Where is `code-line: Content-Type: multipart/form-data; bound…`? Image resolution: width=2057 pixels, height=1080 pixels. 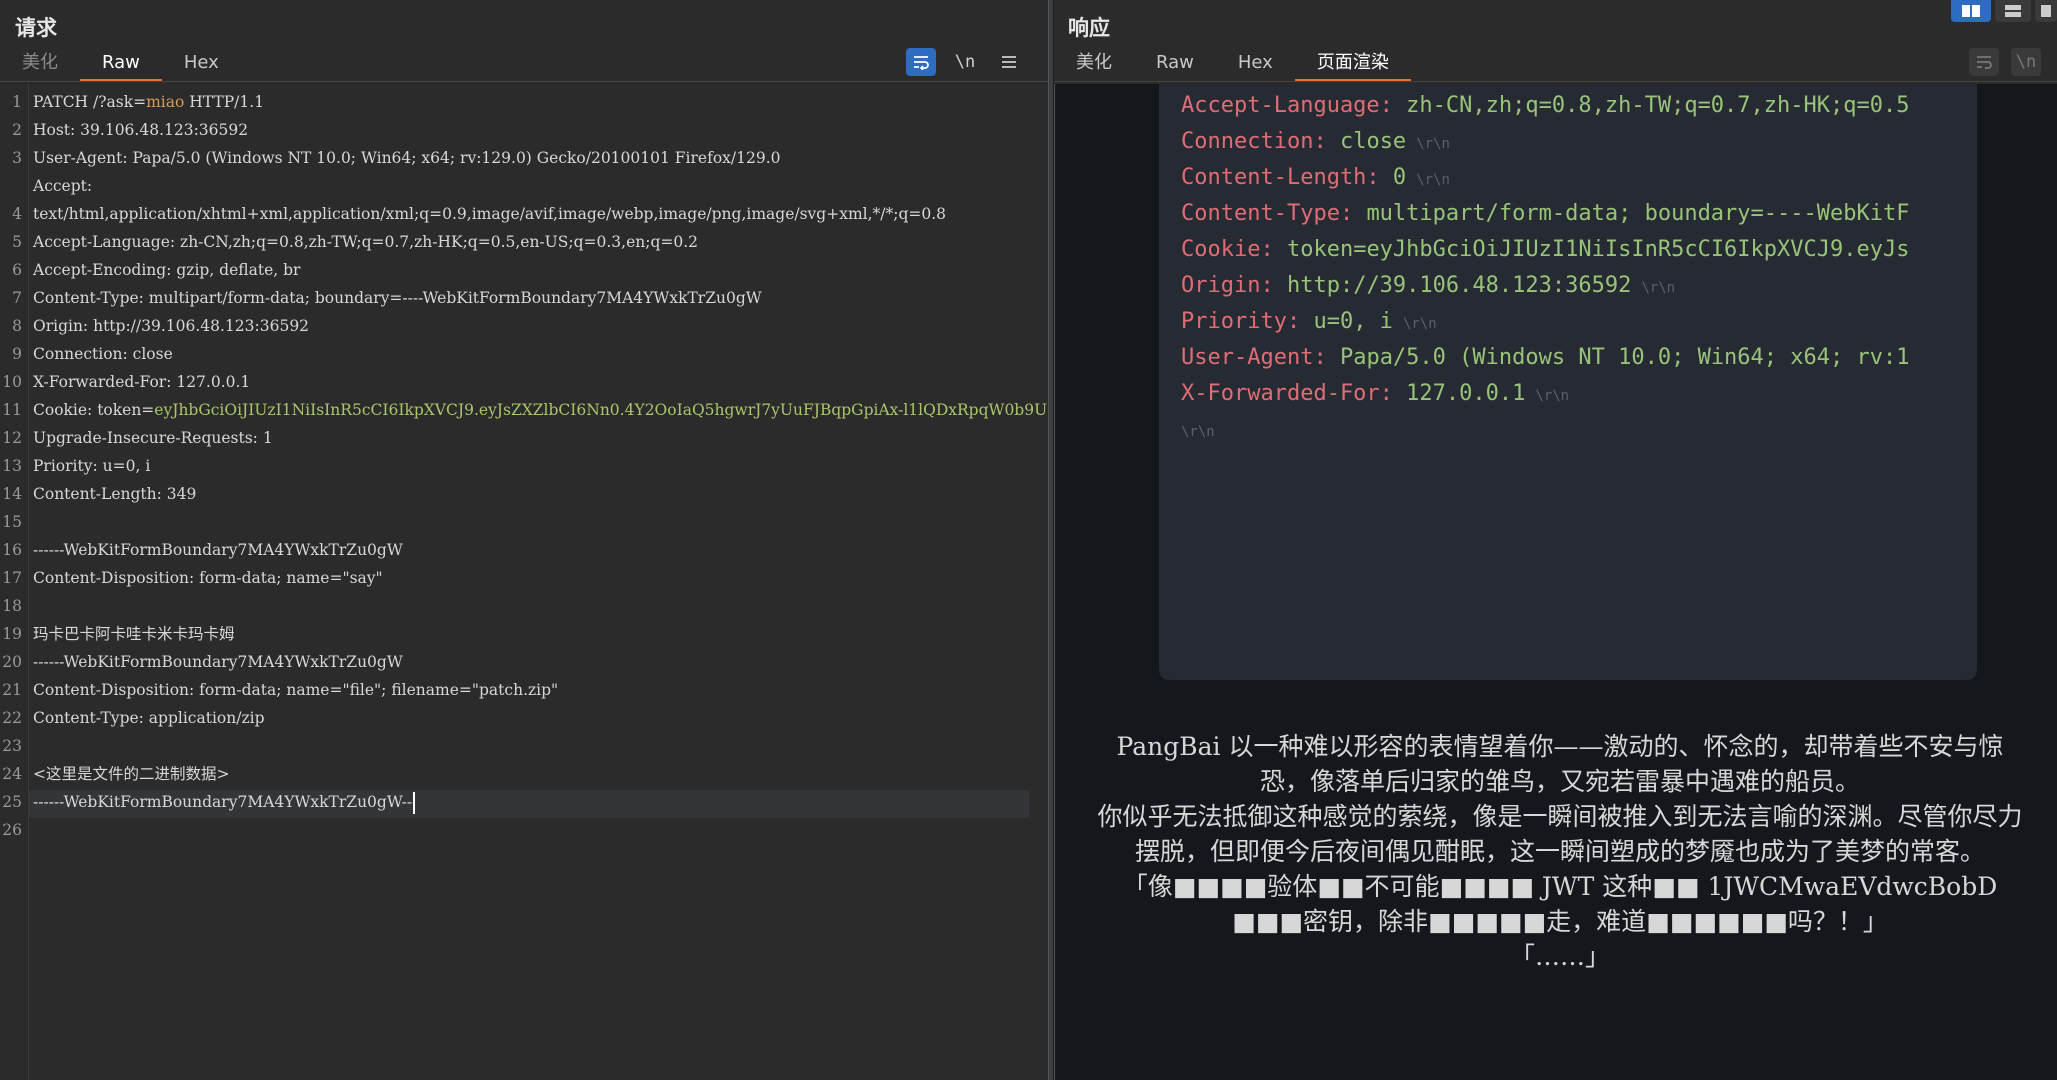 code-line: Content-Type: multipart/form-data; bound… is located at coordinates (397, 298).